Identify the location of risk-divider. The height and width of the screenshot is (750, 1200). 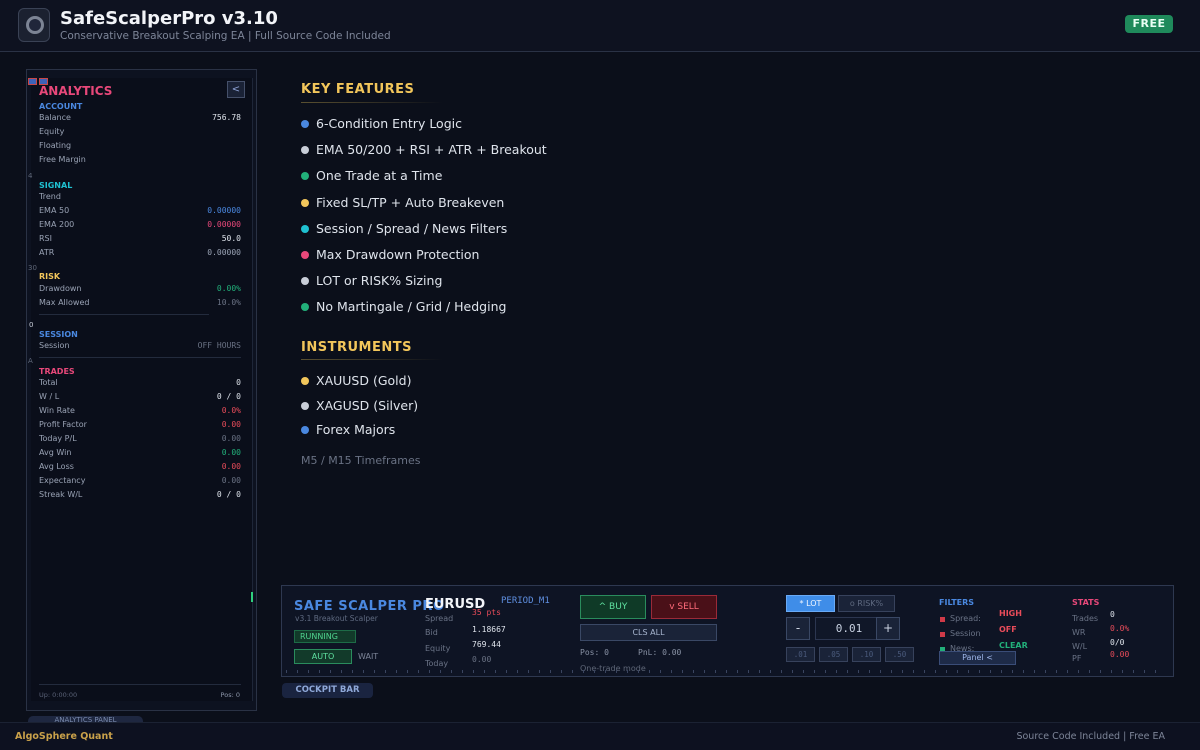
(124, 314).